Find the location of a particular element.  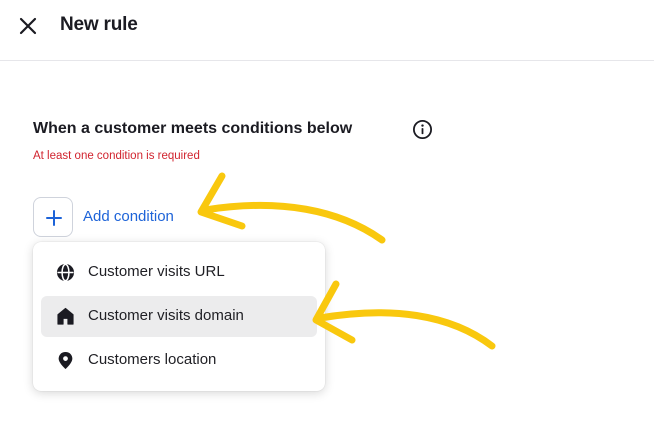

close-button is located at coordinates (28, 26).